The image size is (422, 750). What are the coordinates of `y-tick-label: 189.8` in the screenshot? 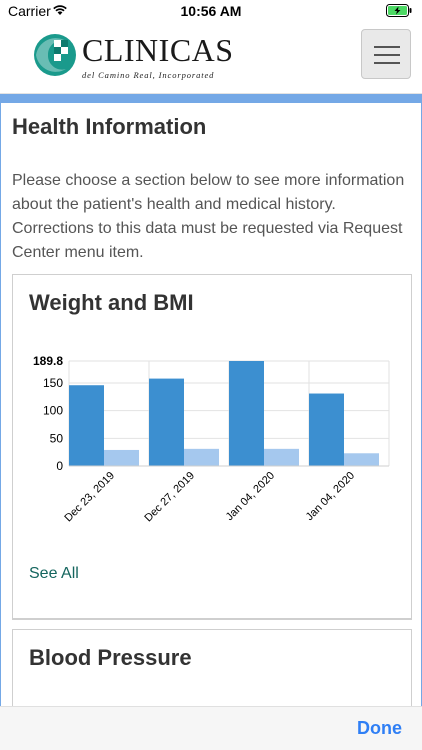 It's located at (48, 361).